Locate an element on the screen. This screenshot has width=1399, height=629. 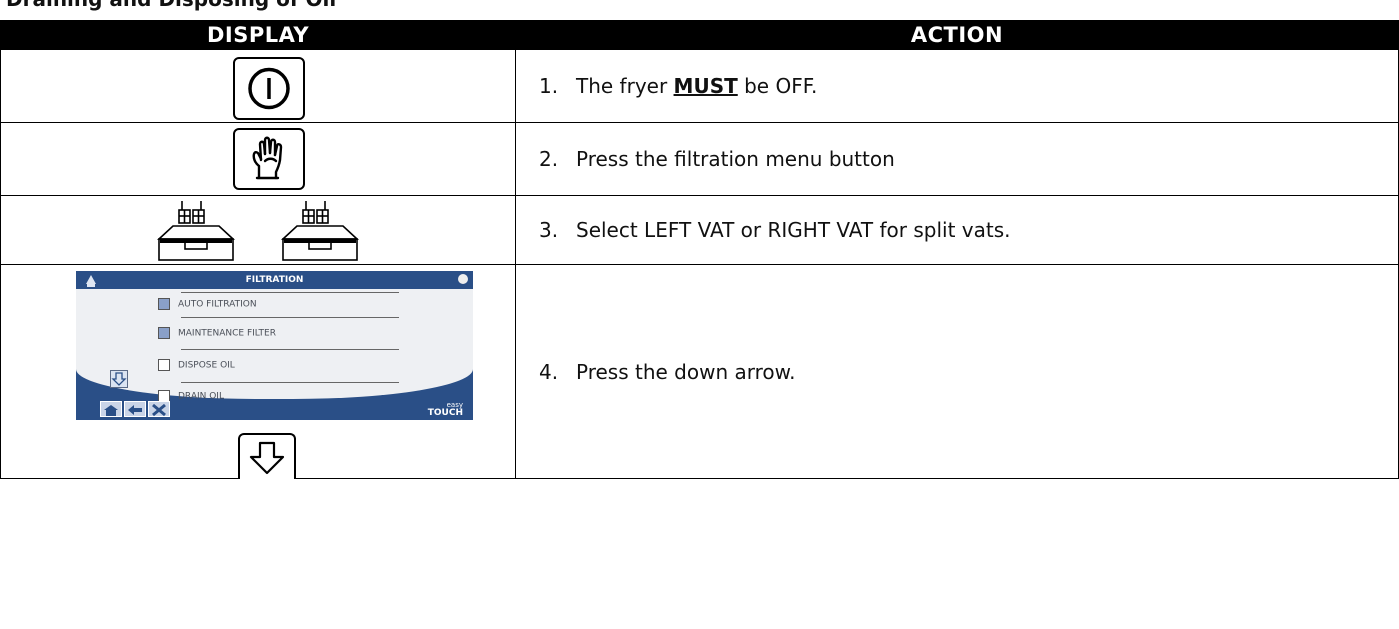
screen-down-arrow-icon is located at coordinates (119, 379).